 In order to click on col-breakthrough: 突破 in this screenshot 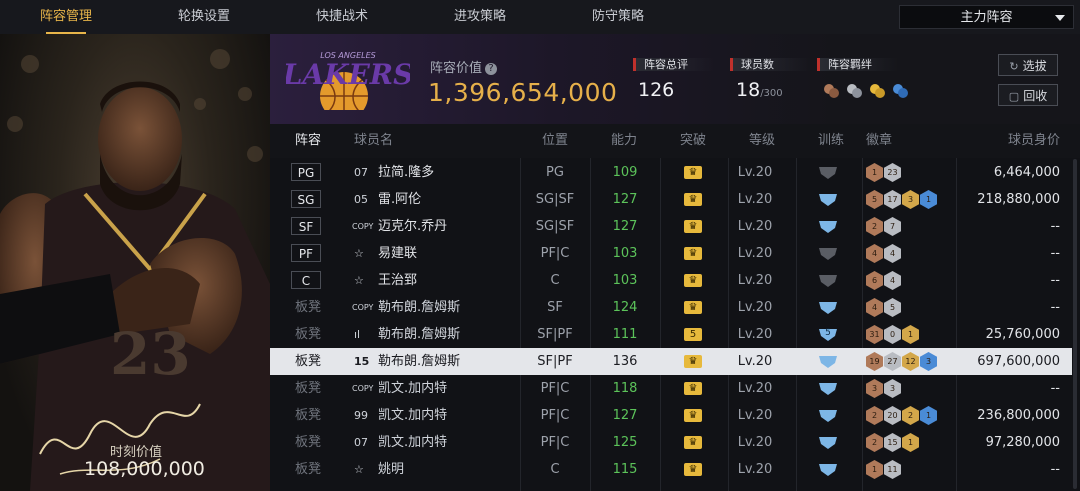, I will do `click(693, 141)`.